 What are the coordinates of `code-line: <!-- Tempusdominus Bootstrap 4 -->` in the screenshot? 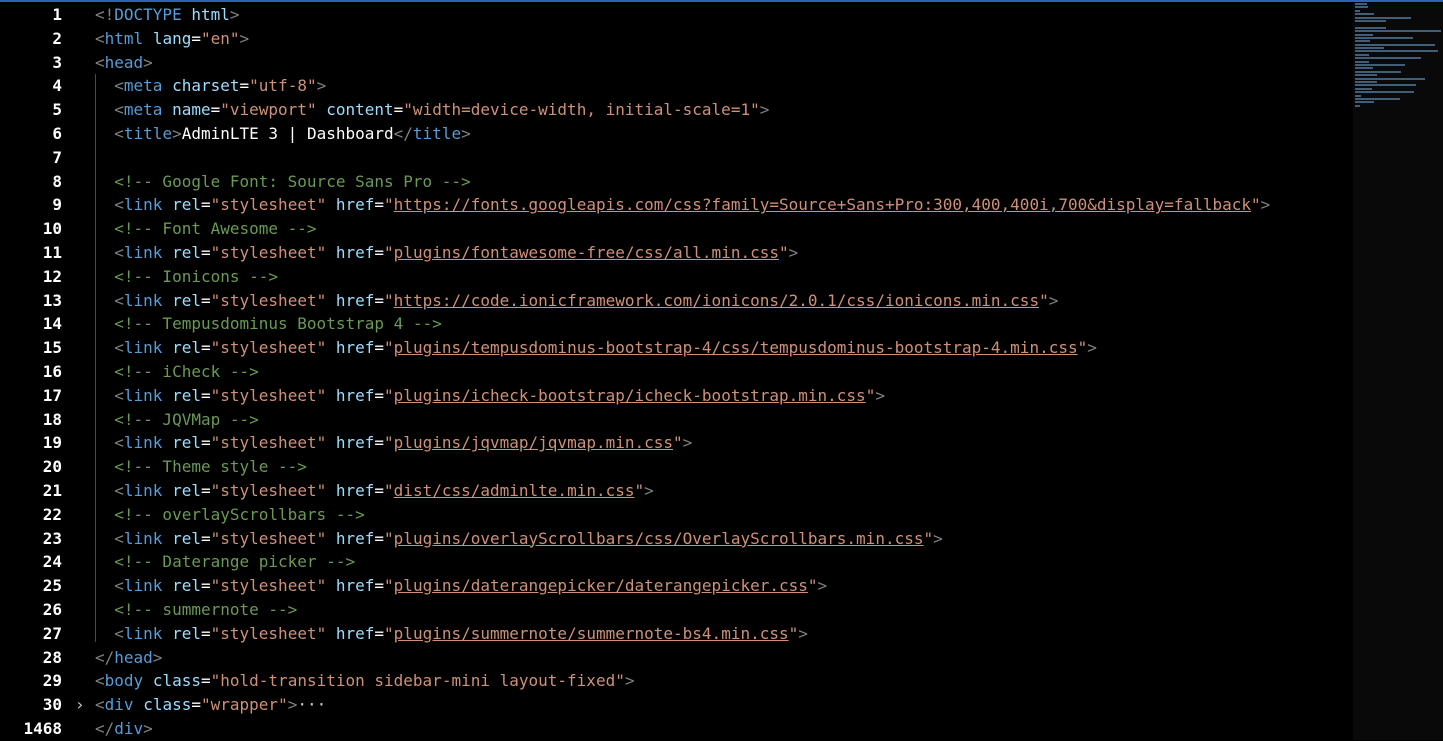 It's located at (720, 324).